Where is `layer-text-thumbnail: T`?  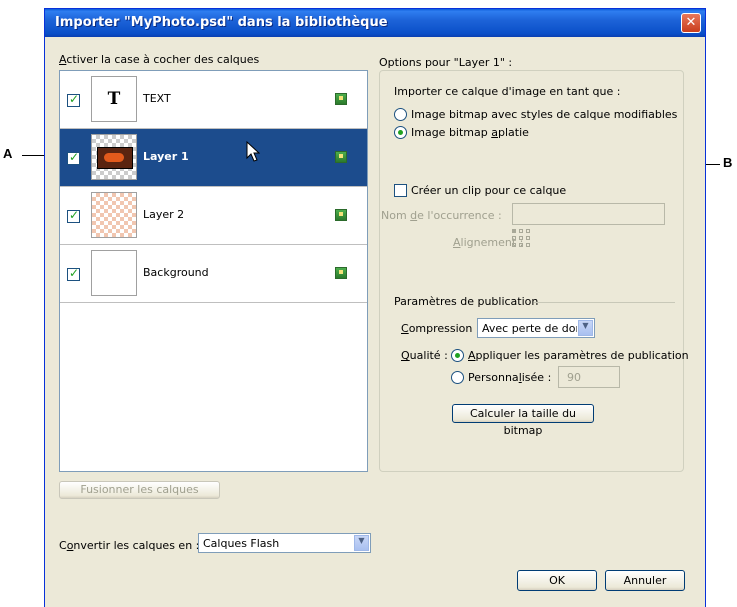
layer-text-thumbnail: T is located at coordinates (114, 99).